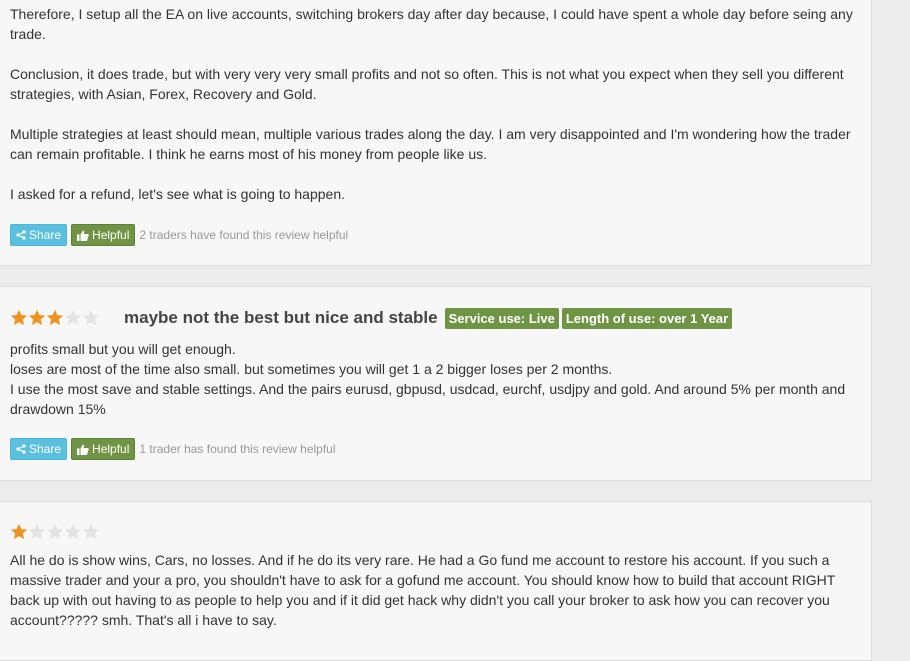  I want to click on review-line: profits small but you will get enough., so click(123, 349).